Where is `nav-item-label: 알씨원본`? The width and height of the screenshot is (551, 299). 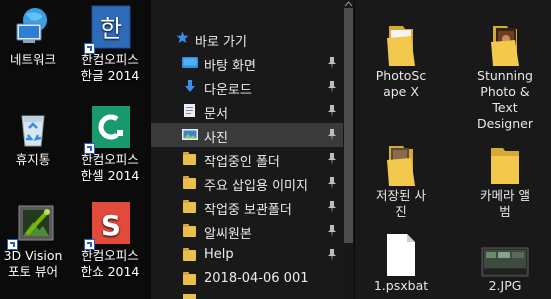
nav-item-label: 알씨원본 is located at coordinates (228, 234).